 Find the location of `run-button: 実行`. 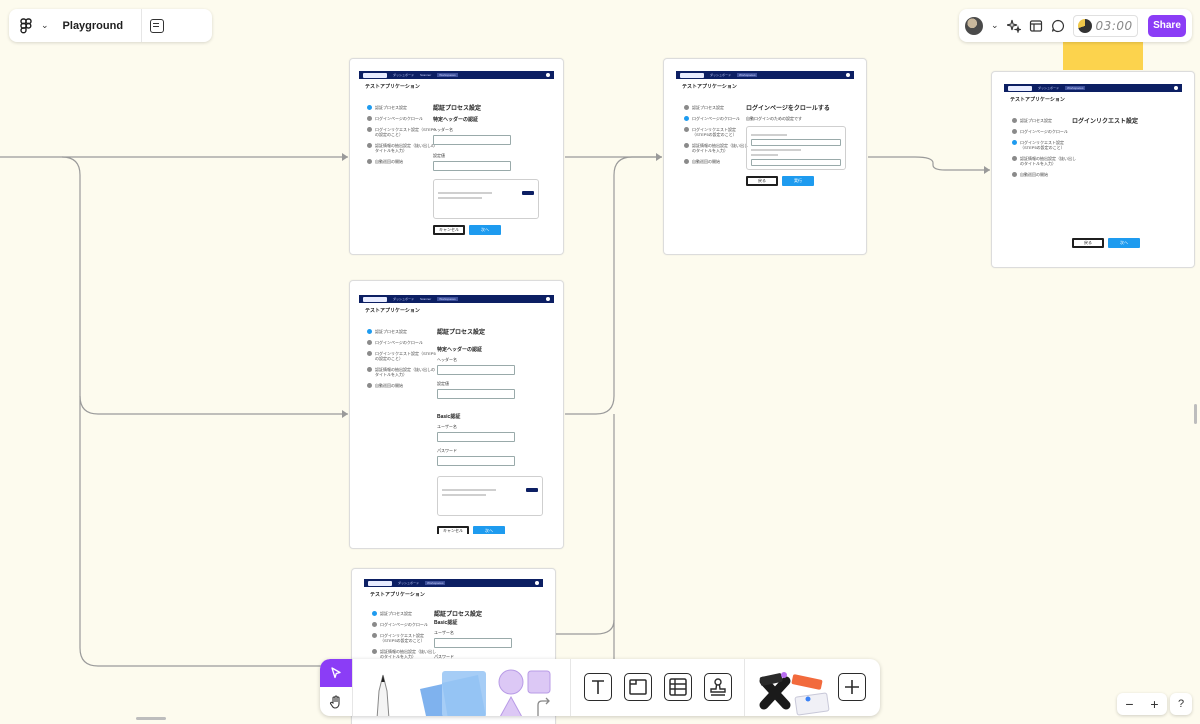

run-button: 実行 is located at coordinates (798, 181).